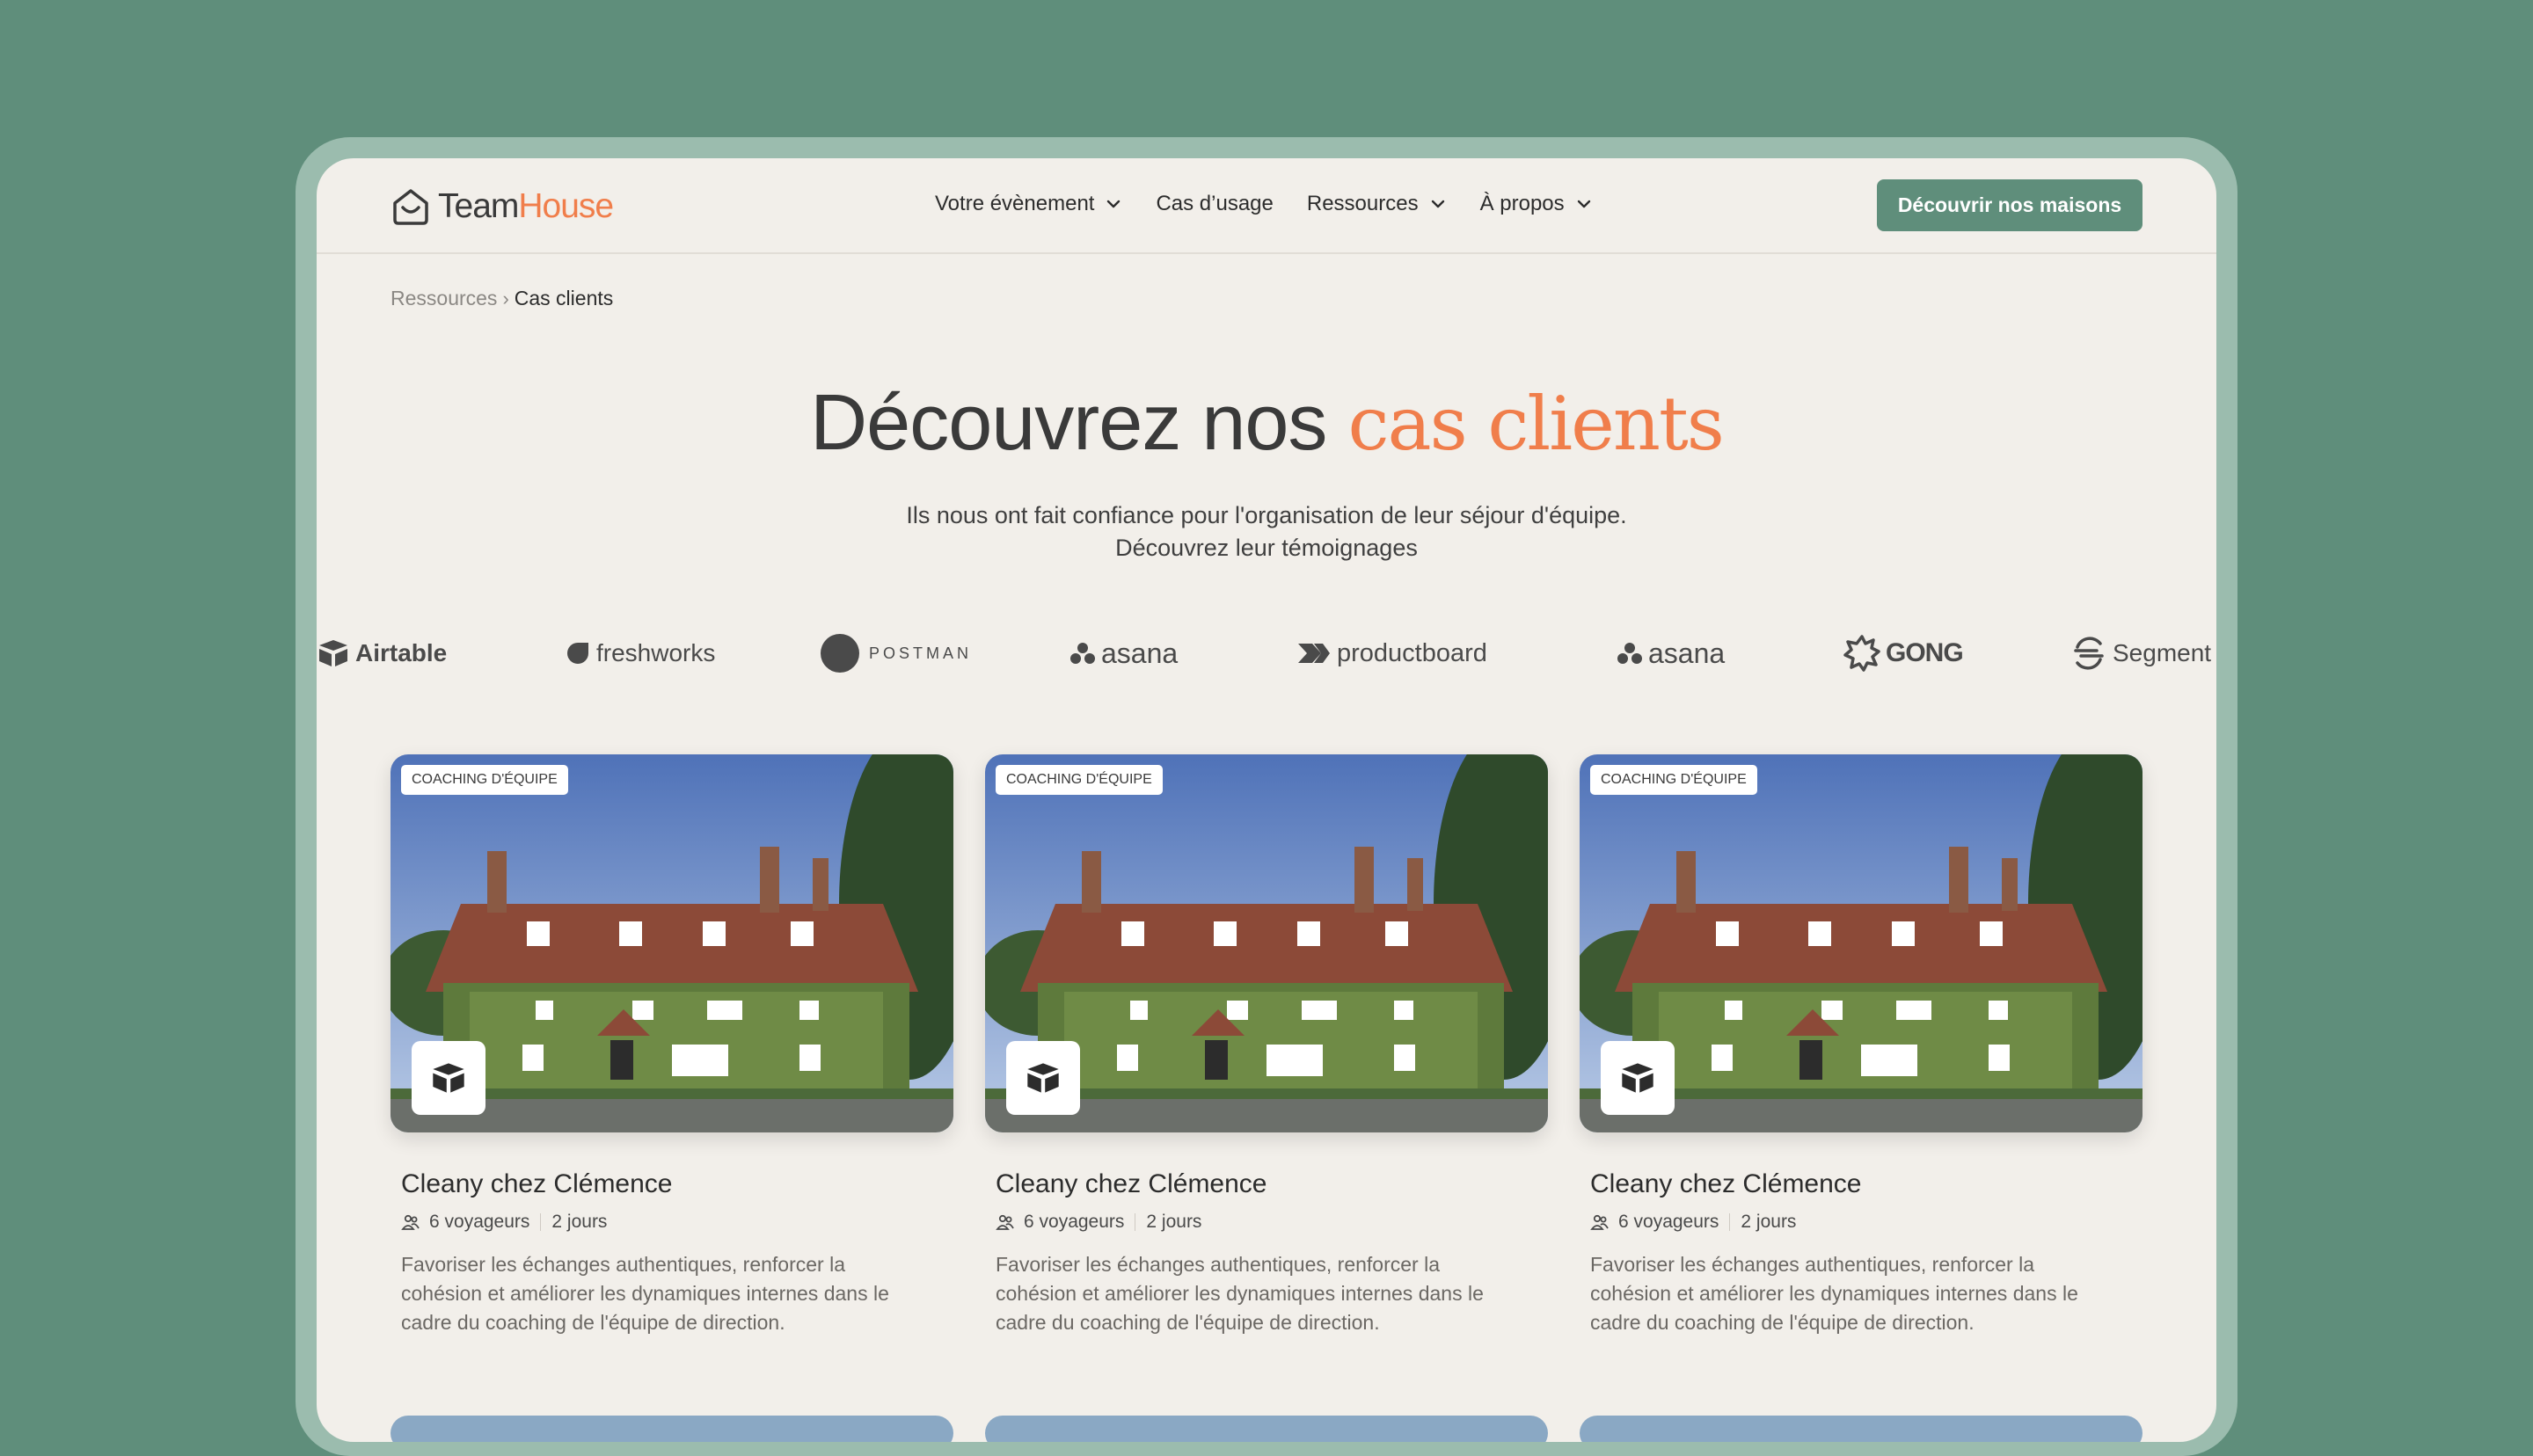 The height and width of the screenshot is (1456, 2533). Describe the element at coordinates (1522, 203) in the screenshot. I see `nav-label: À propos` at that location.